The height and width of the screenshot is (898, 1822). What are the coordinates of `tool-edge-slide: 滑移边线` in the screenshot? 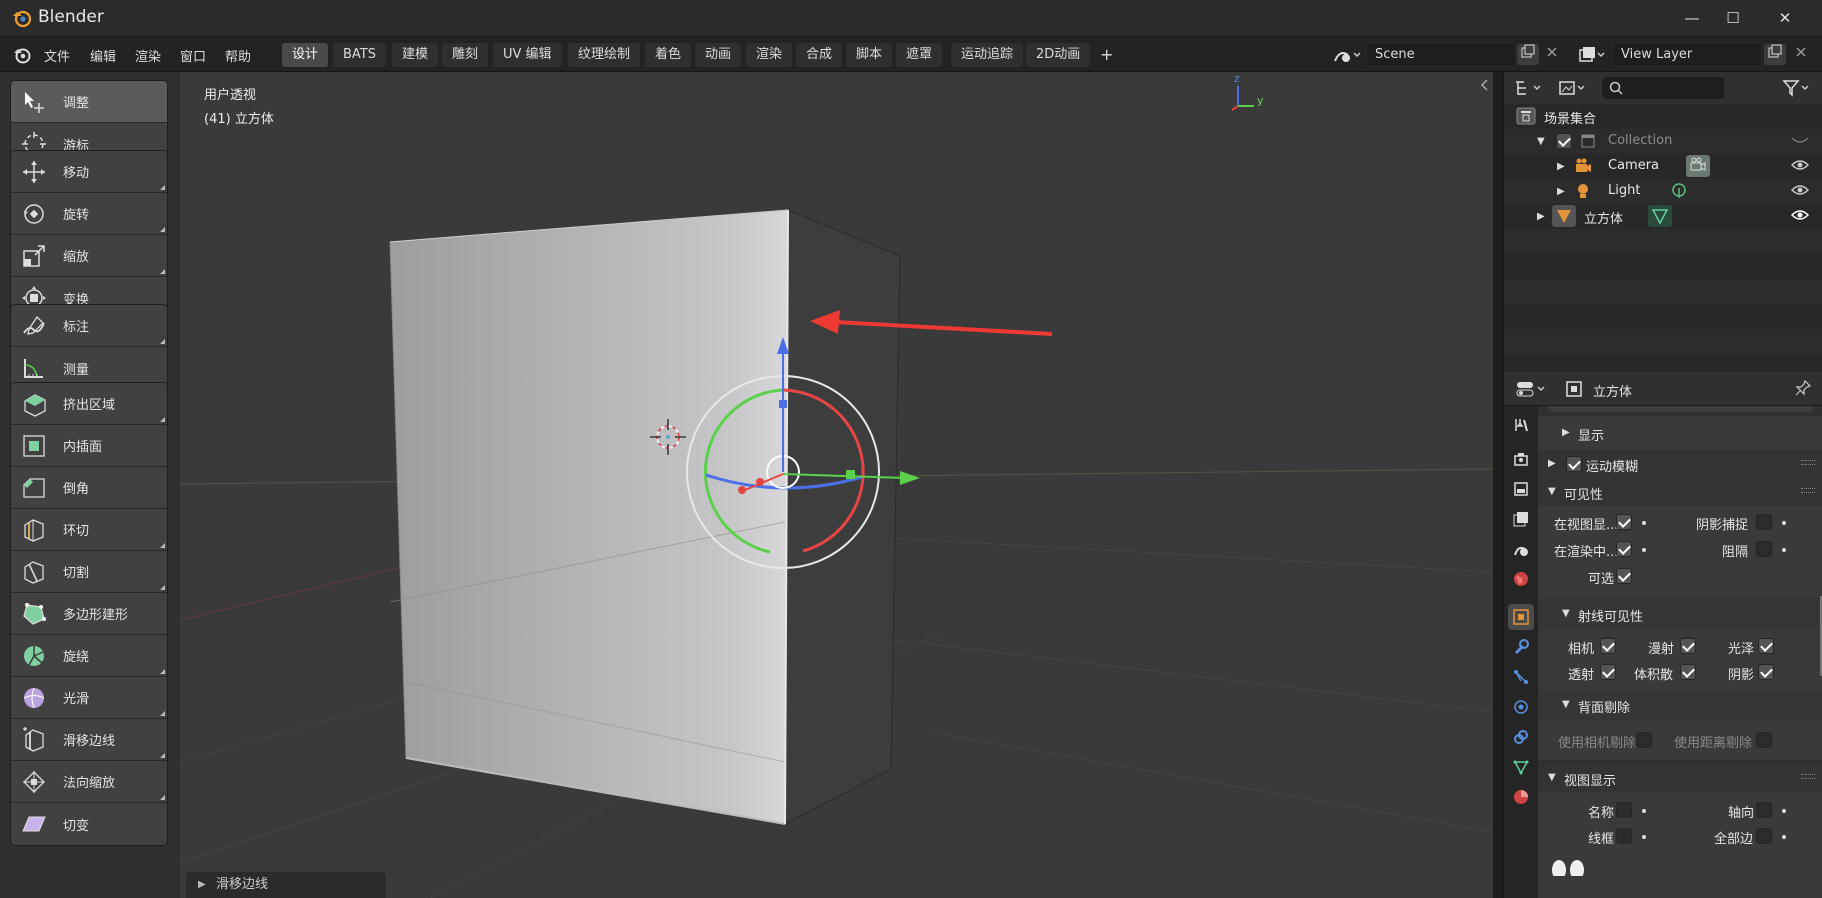 It's located at (89, 740).